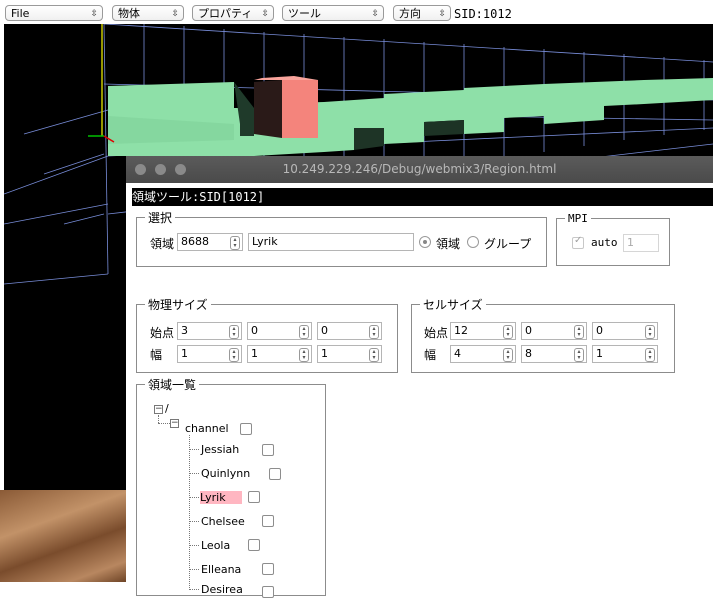 The height and width of the screenshot is (598, 713). I want to click on physical-start-z-value: 0, so click(324, 330).